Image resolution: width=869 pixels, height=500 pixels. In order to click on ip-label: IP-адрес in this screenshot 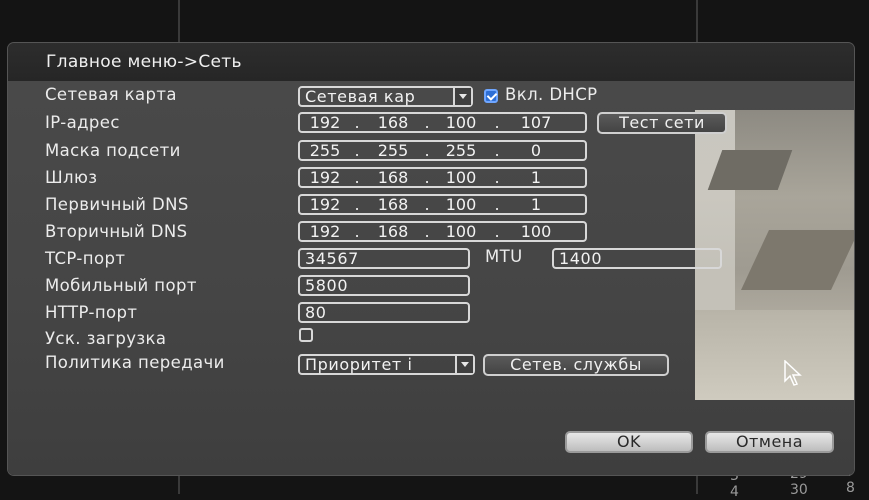, I will do `click(82, 122)`.